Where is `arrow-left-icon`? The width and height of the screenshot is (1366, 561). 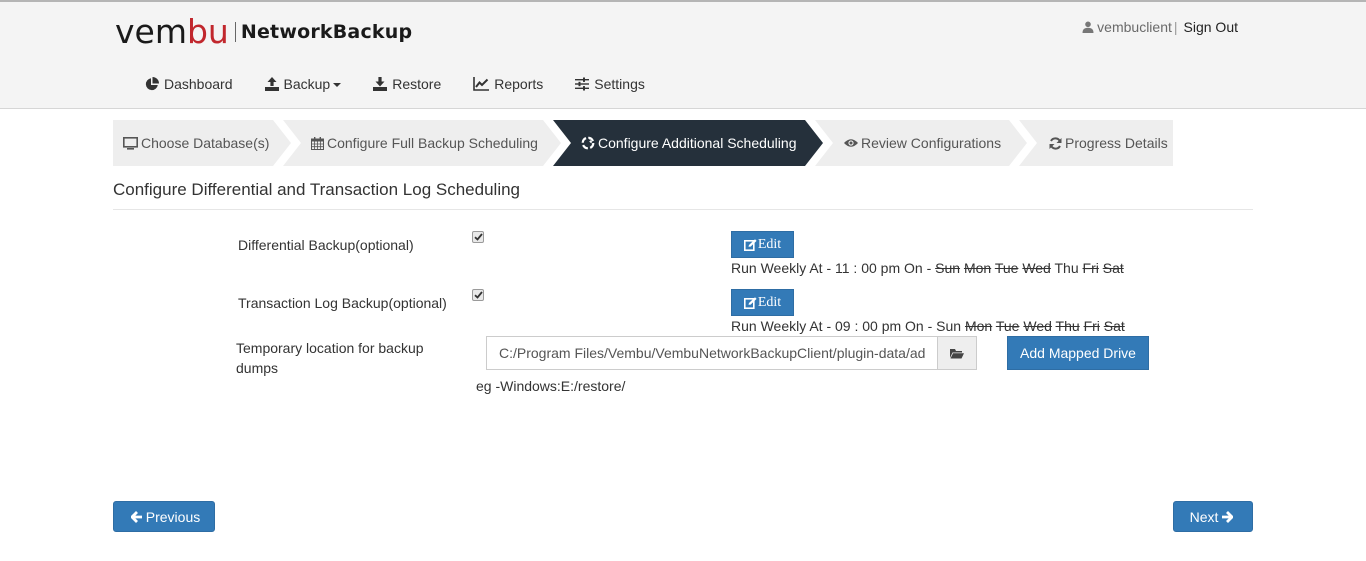
arrow-left-icon is located at coordinates (136, 516).